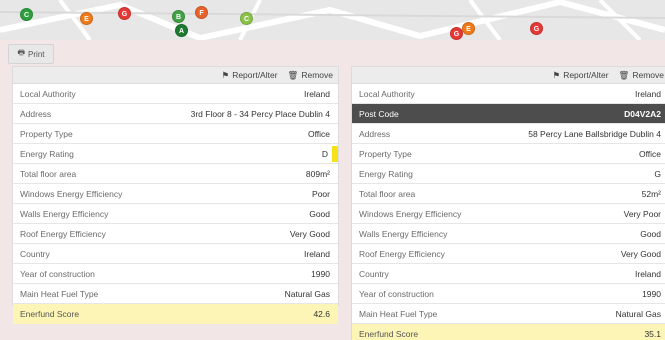 This screenshot has width=665, height=340. Describe the element at coordinates (321, 193) in the screenshot. I see `row-value: Poor` at that location.